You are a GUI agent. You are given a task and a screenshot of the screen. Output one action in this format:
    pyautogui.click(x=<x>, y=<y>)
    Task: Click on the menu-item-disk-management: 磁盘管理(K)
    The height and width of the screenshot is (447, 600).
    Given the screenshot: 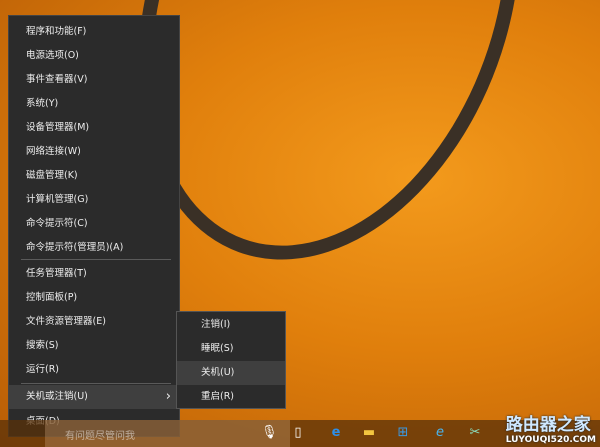 What is the action you would take?
    pyautogui.click(x=94, y=176)
    